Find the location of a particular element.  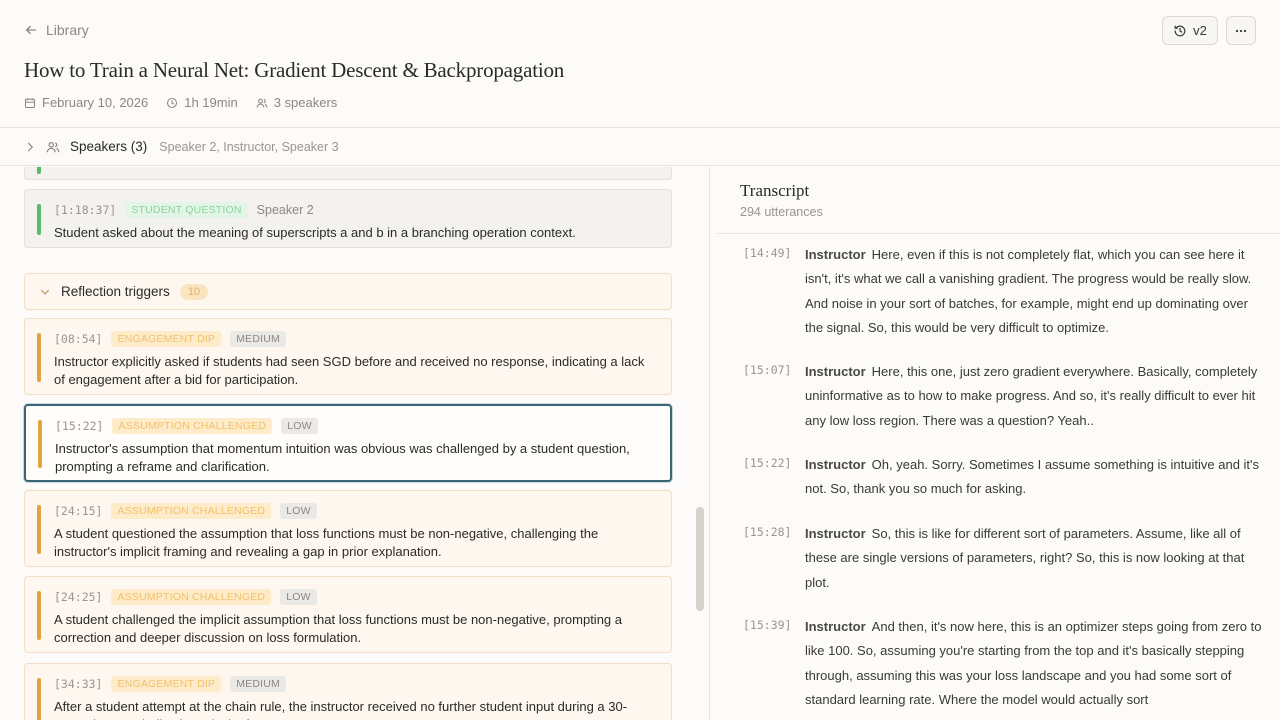

speakers-label: Speakers (3) is located at coordinates (109, 146).